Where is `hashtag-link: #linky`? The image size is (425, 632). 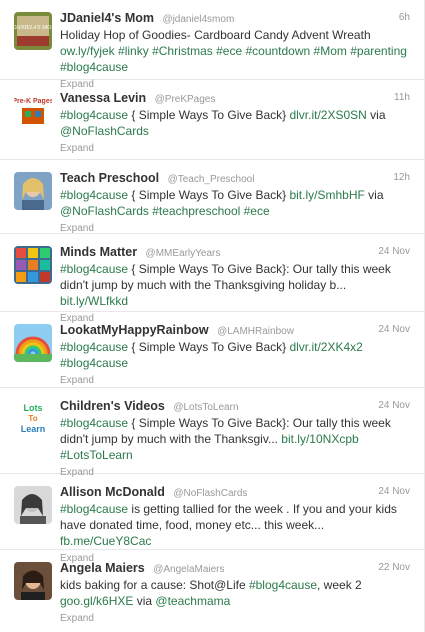 hashtag-link: #linky is located at coordinates (133, 51).